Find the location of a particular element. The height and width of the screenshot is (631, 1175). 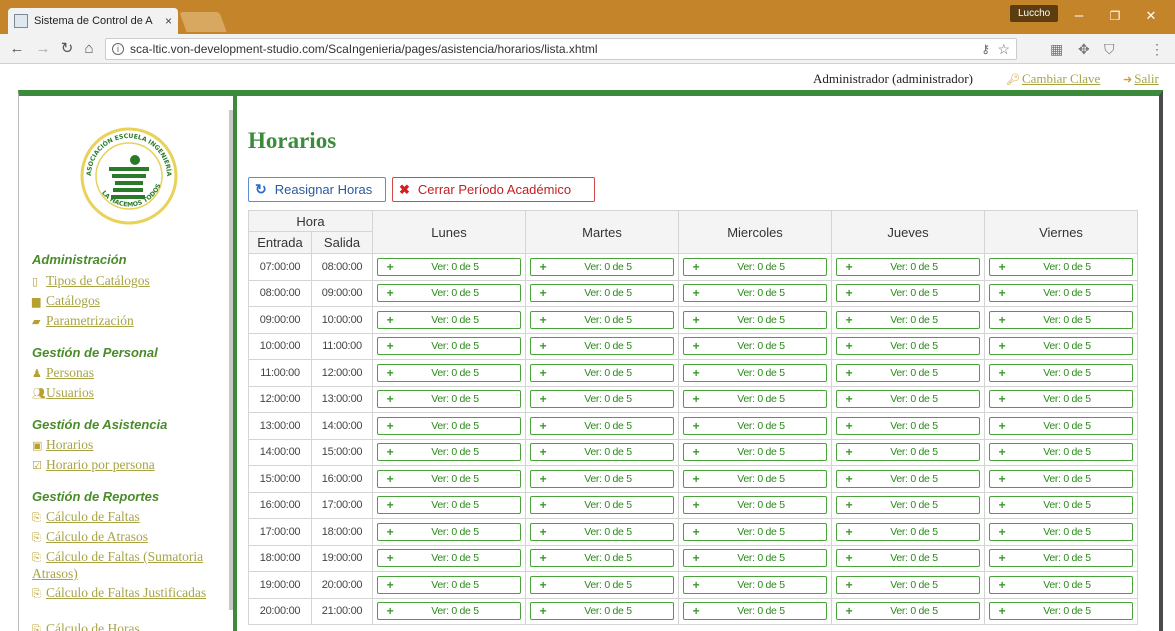

change-password-link: 🔑︎ Cambiar Clave is located at coordinates (1053, 79).